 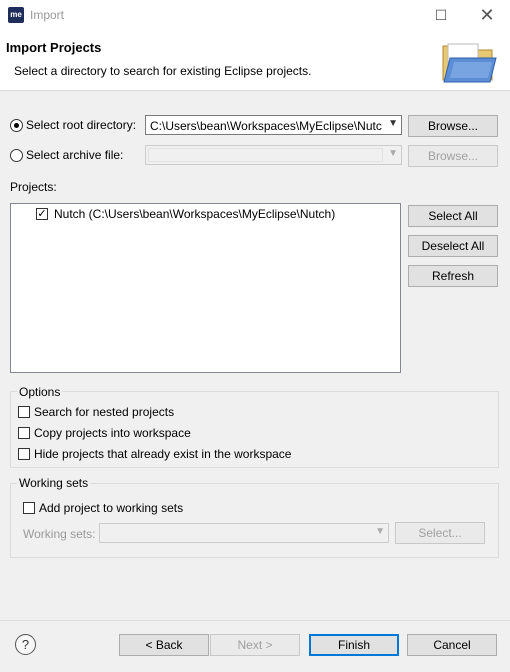 What do you see at coordinates (33, 187) in the screenshot?
I see `projects-label: Projects:` at bounding box center [33, 187].